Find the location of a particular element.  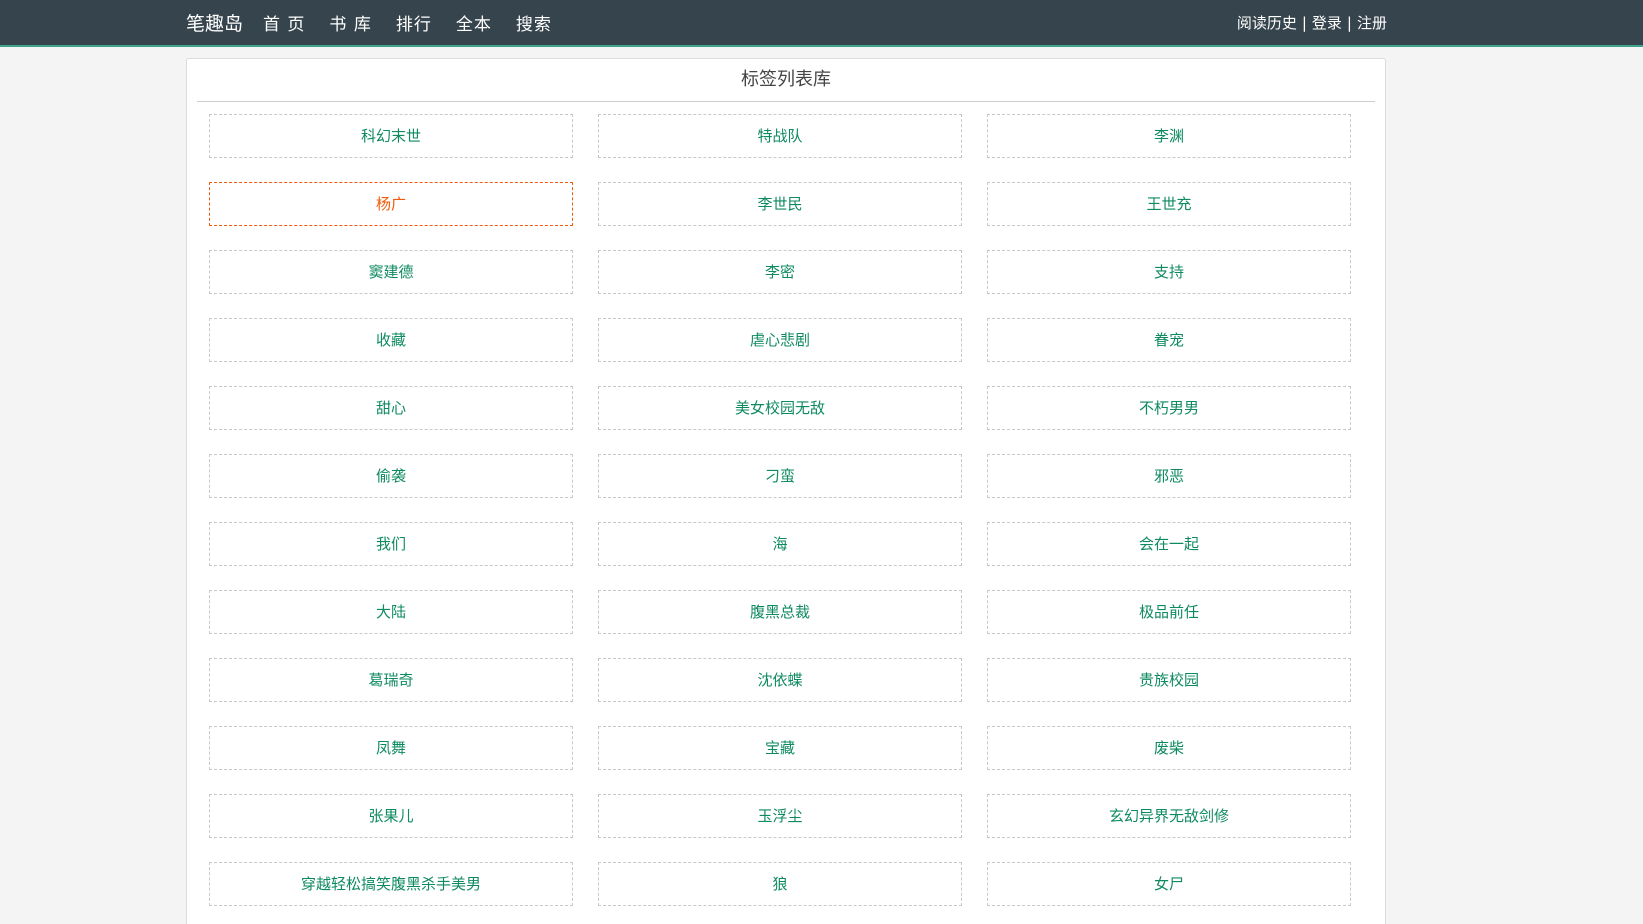

main-nav: 笔趣岛 首 页 书 库 排行 全本 搜索 is located at coordinates (381, 22).